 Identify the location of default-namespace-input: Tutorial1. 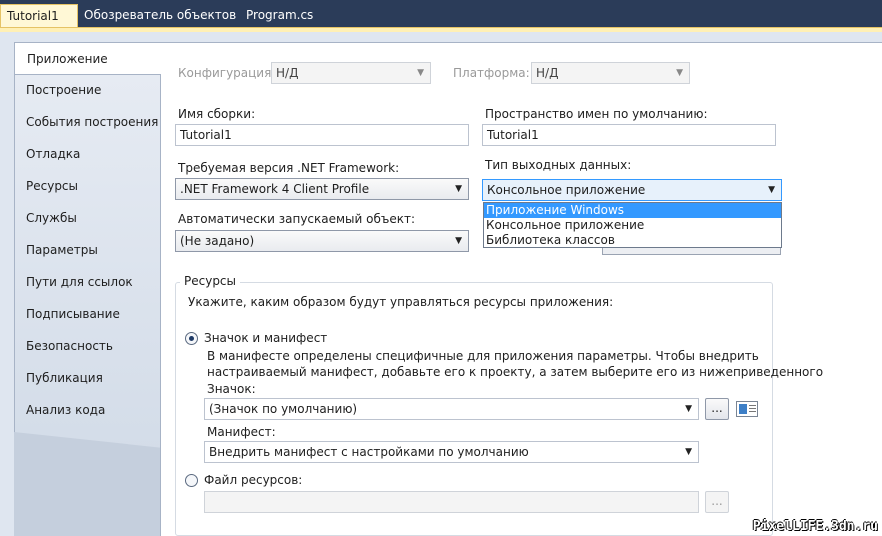
(629, 135).